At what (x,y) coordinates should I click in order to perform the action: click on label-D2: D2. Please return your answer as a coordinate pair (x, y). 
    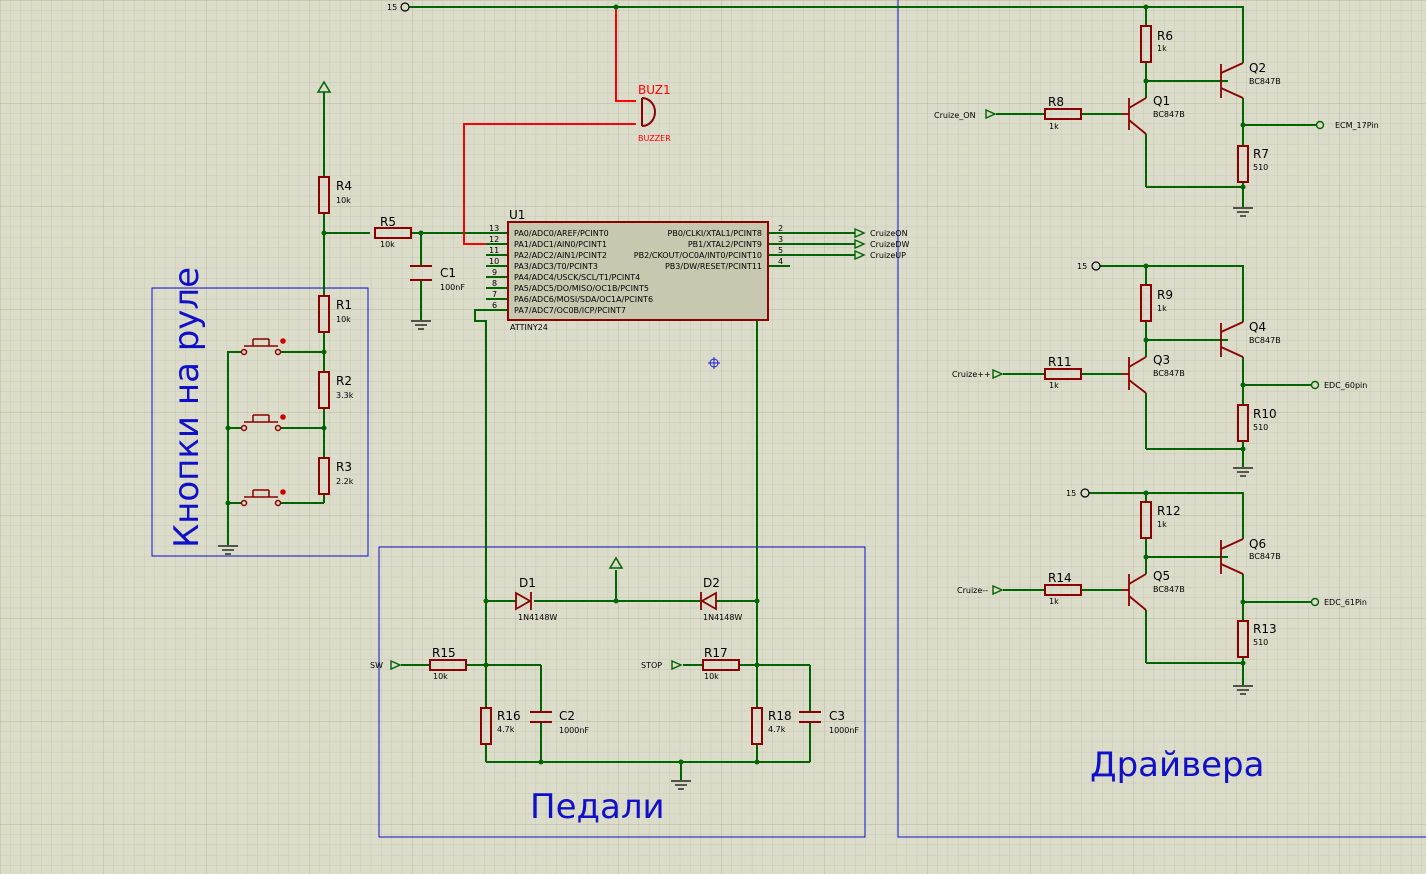
    Looking at the image, I should click on (711, 583).